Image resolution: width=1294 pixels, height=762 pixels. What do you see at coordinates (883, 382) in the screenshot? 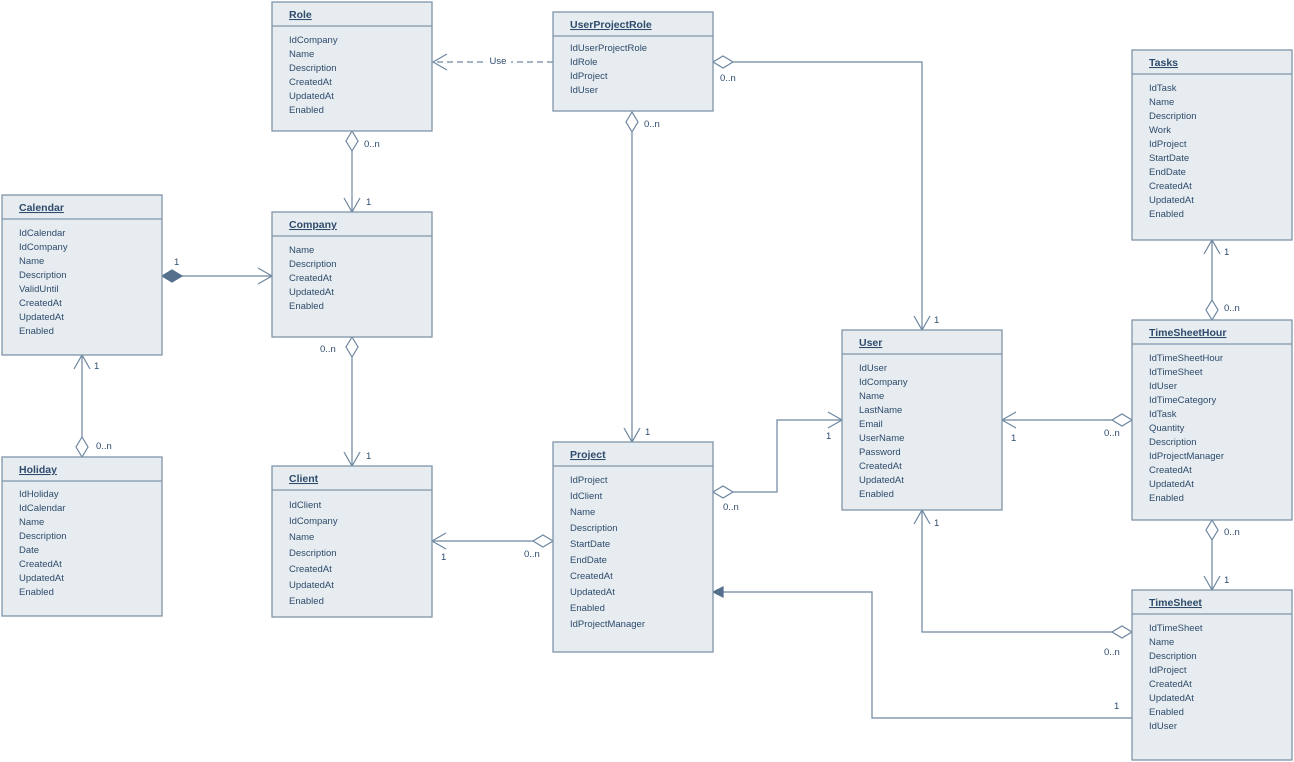
I see `class-attribute: IdCompany` at bounding box center [883, 382].